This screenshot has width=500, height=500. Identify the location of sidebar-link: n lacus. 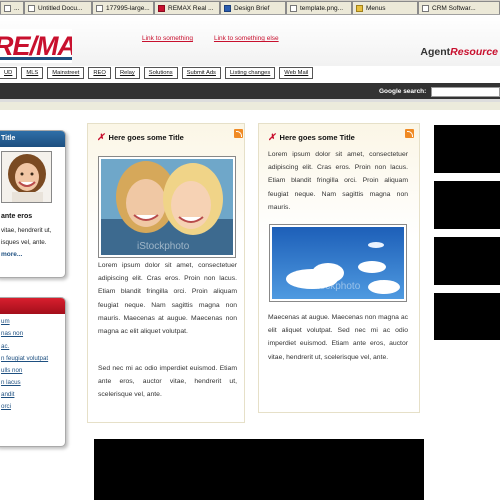
(11, 382).